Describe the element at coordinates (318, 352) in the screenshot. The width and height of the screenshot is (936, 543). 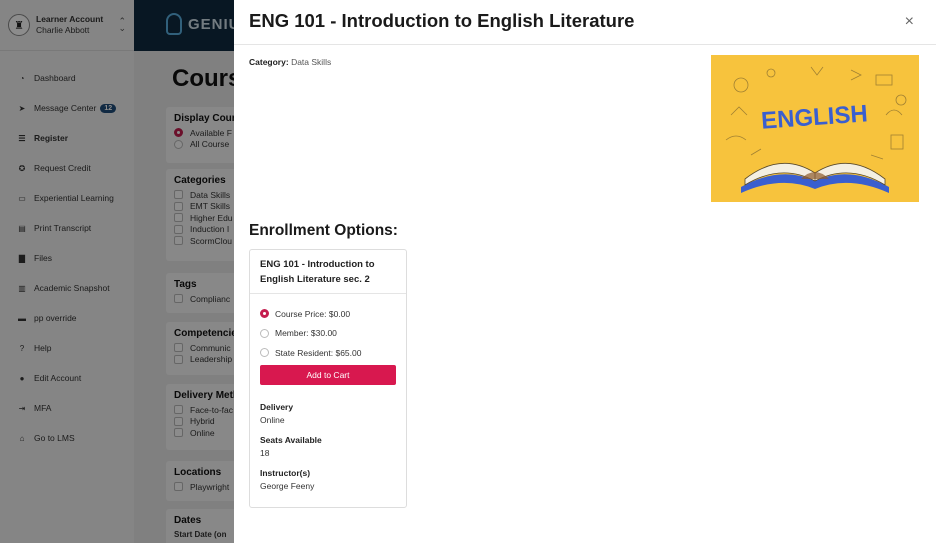
I see `price-label: State Resident: $65.00` at that location.